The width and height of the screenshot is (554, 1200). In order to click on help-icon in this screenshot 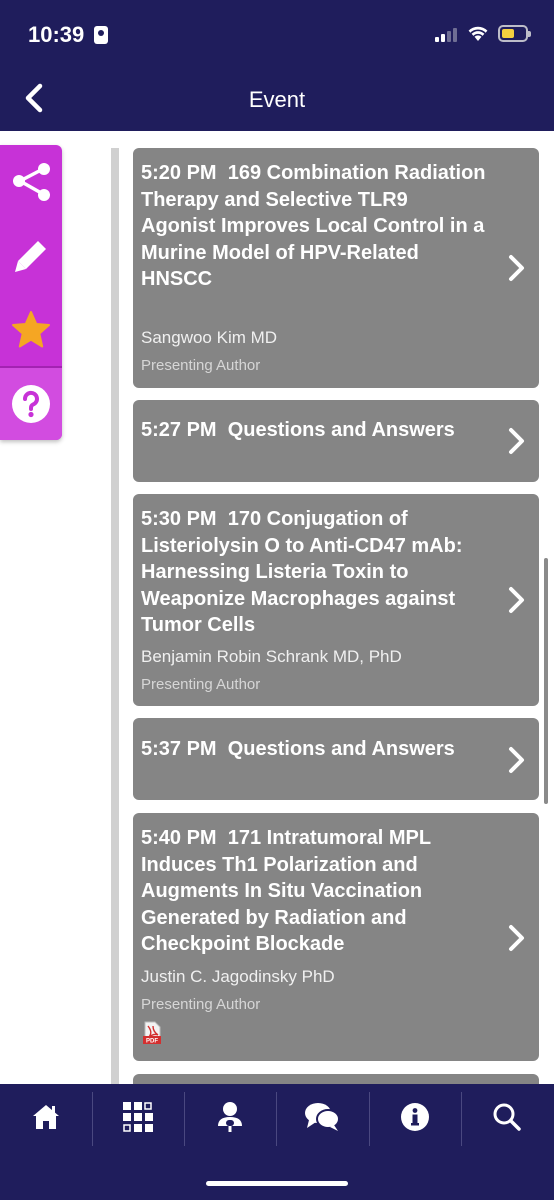, I will do `click(31, 404)`.